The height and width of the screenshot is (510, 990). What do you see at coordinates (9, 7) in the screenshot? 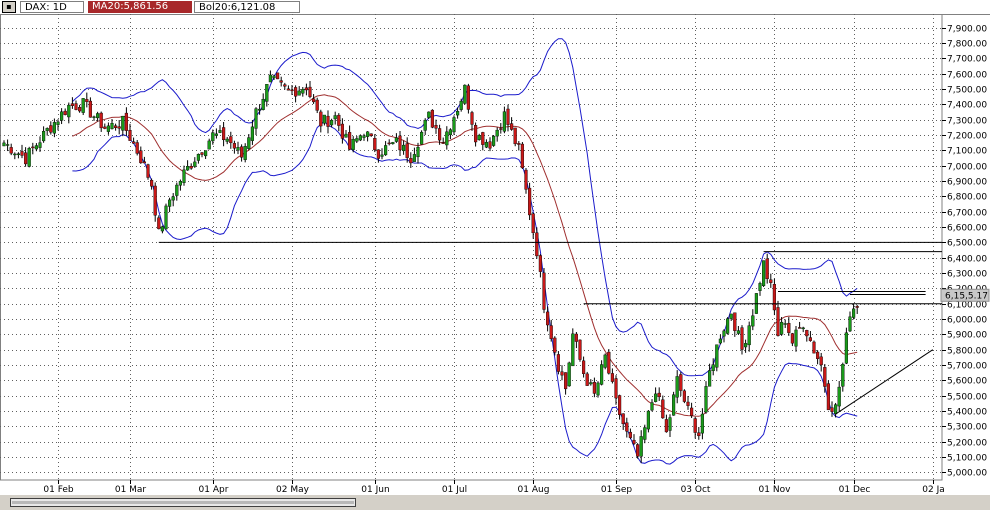
I see `chart-window-icon: ▪` at bounding box center [9, 7].